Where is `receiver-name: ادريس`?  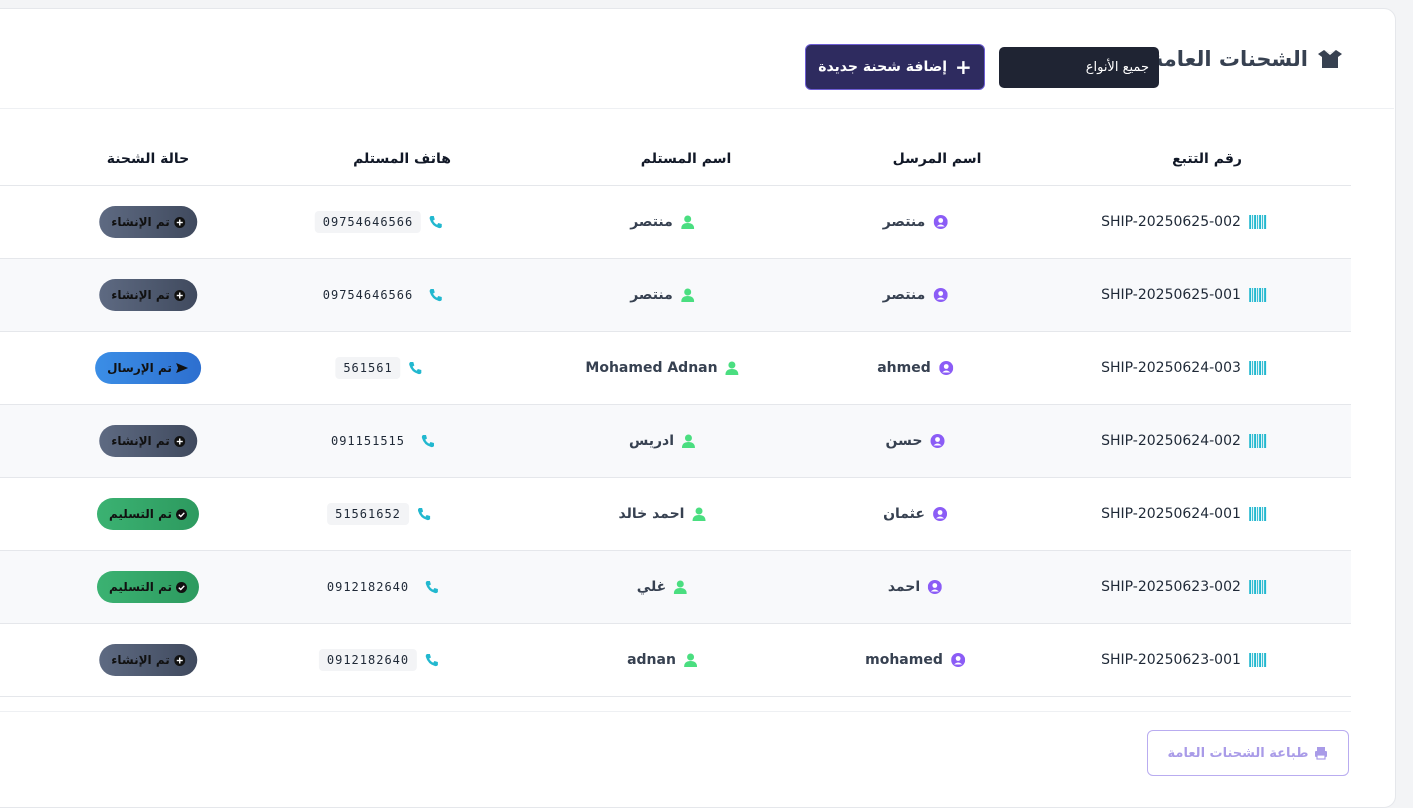 receiver-name: ادريس is located at coordinates (651, 441).